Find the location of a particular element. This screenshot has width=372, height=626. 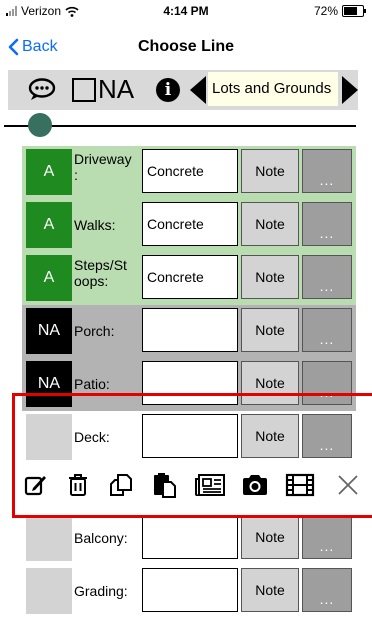

slider-track is located at coordinates (180, 126).